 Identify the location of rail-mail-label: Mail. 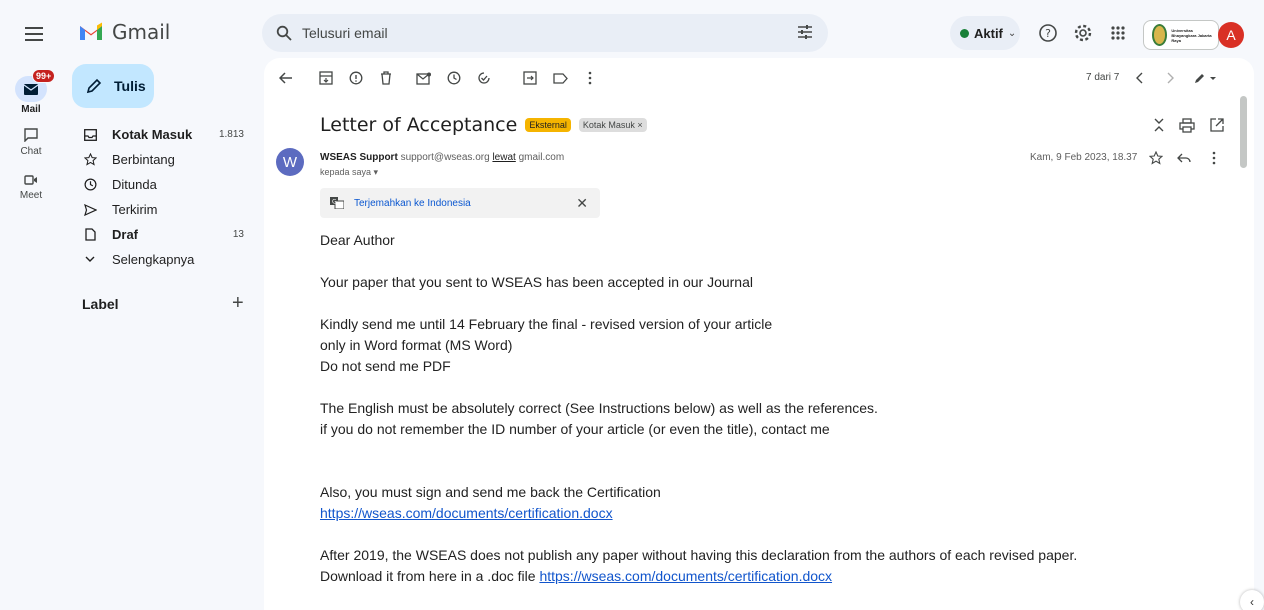
(31, 109).